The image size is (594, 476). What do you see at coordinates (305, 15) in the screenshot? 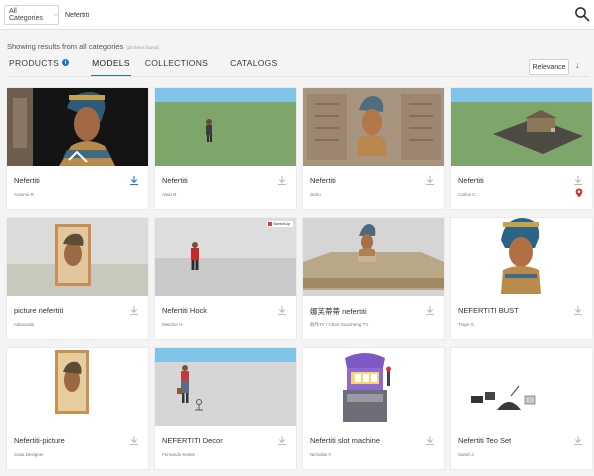
I see `search-input` at bounding box center [305, 15].